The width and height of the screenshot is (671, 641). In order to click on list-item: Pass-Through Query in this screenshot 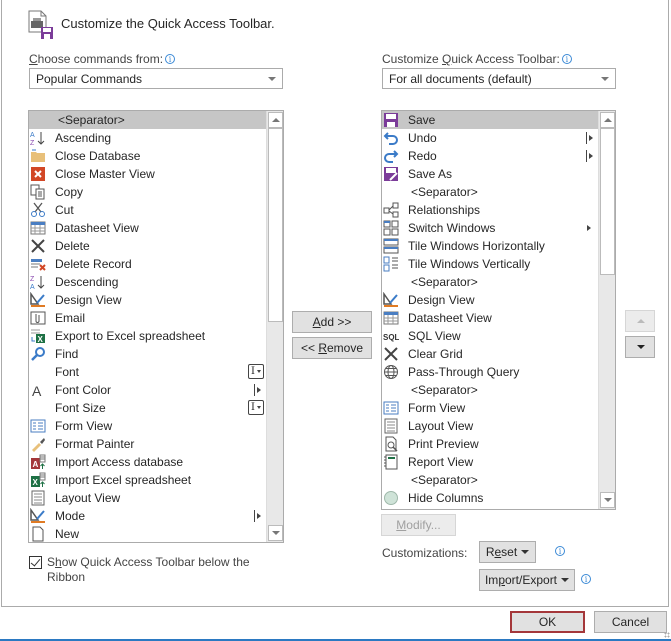, I will do `click(490, 372)`.